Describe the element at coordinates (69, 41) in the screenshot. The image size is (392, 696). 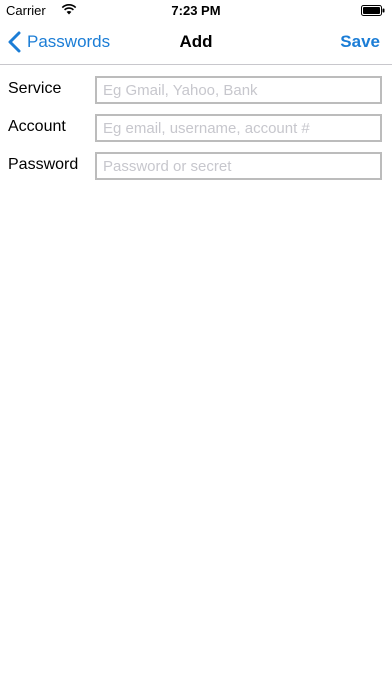
I see `back-button-label: Passwords` at that location.